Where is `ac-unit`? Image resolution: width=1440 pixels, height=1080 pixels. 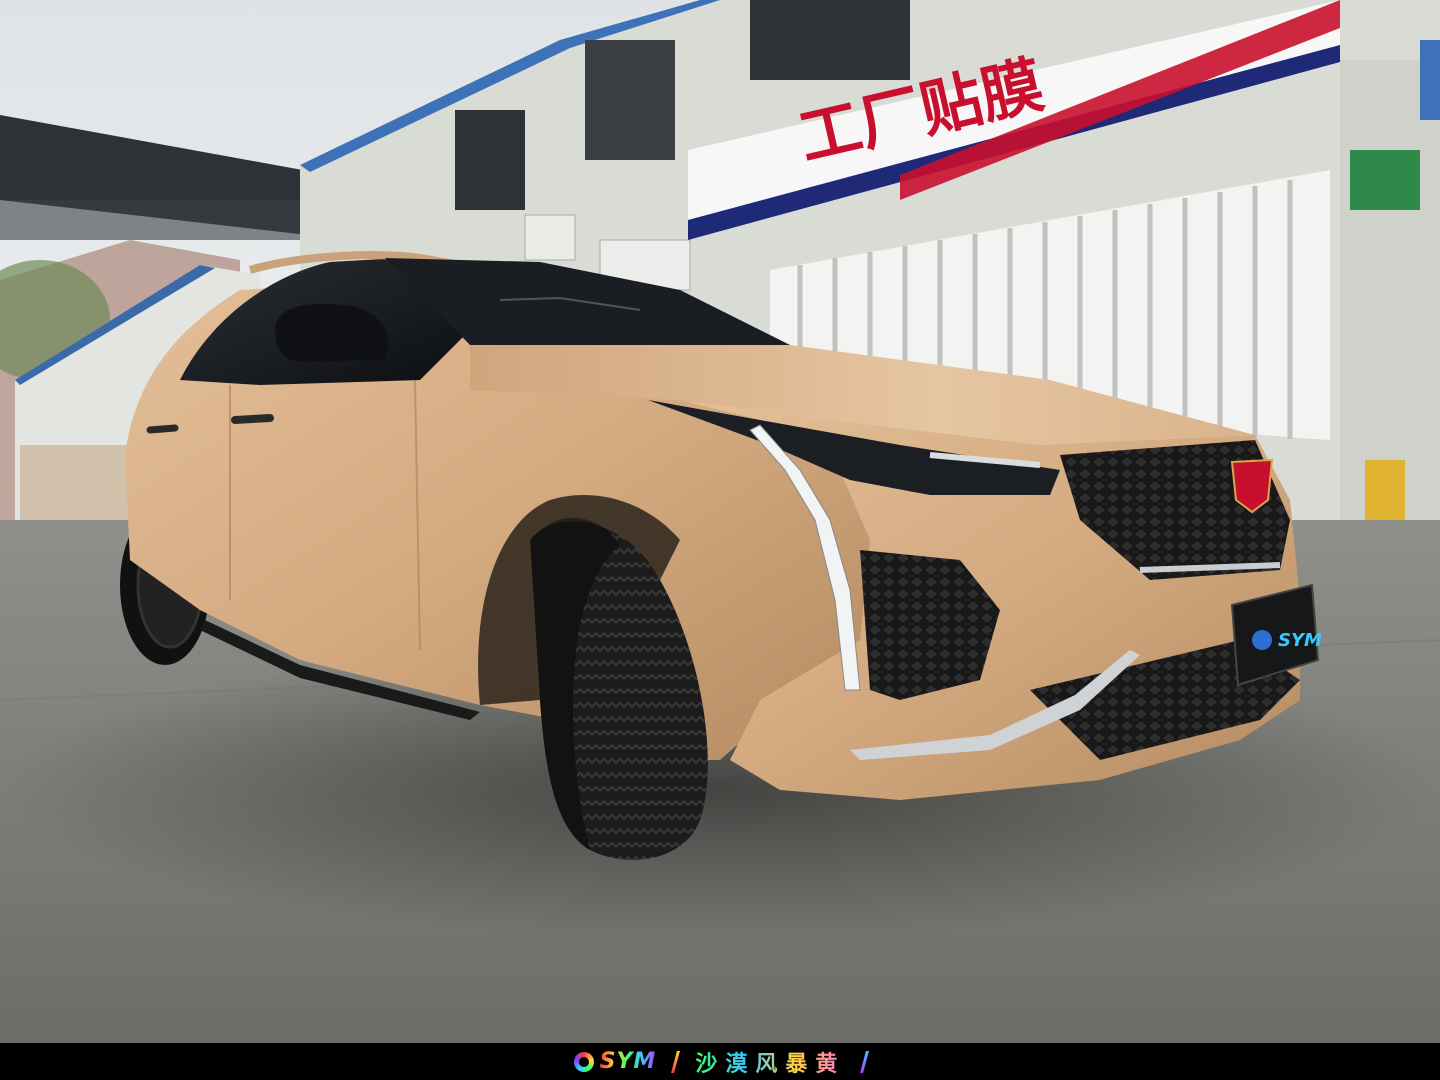
ac-unit is located at coordinates (550, 237).